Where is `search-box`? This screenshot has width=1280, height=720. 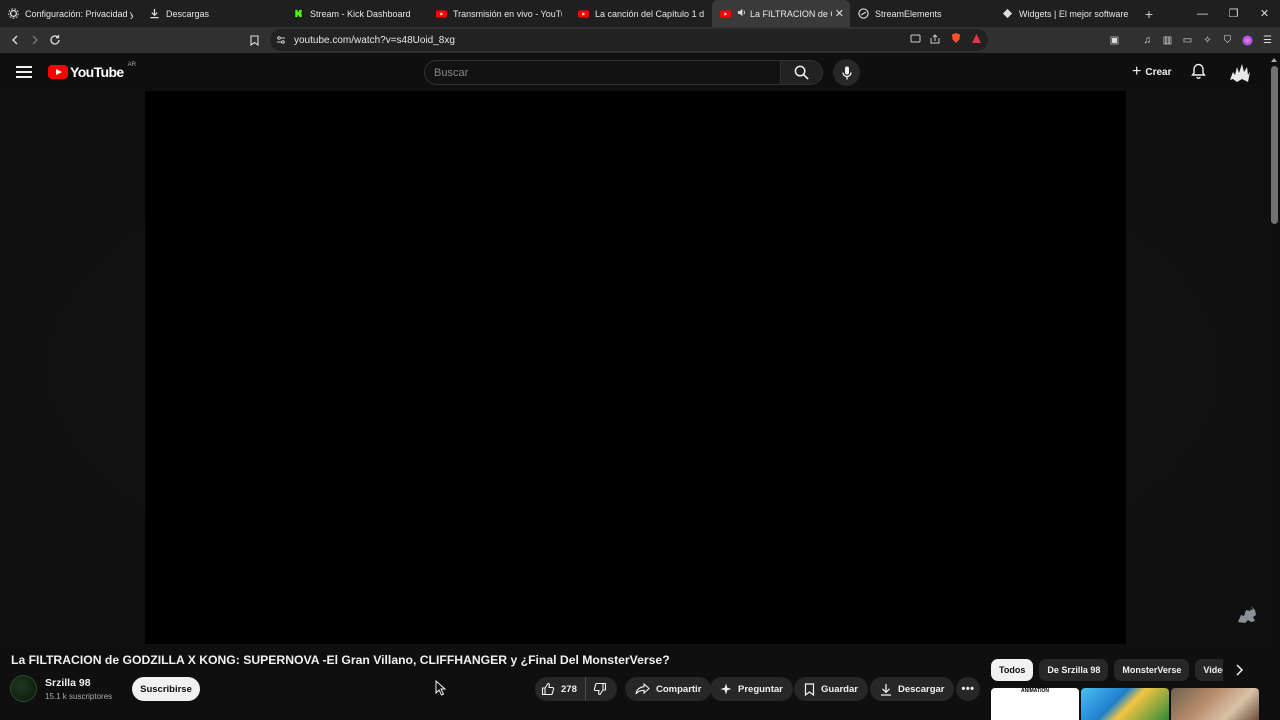 search-box is located at coordinates (602, 72).